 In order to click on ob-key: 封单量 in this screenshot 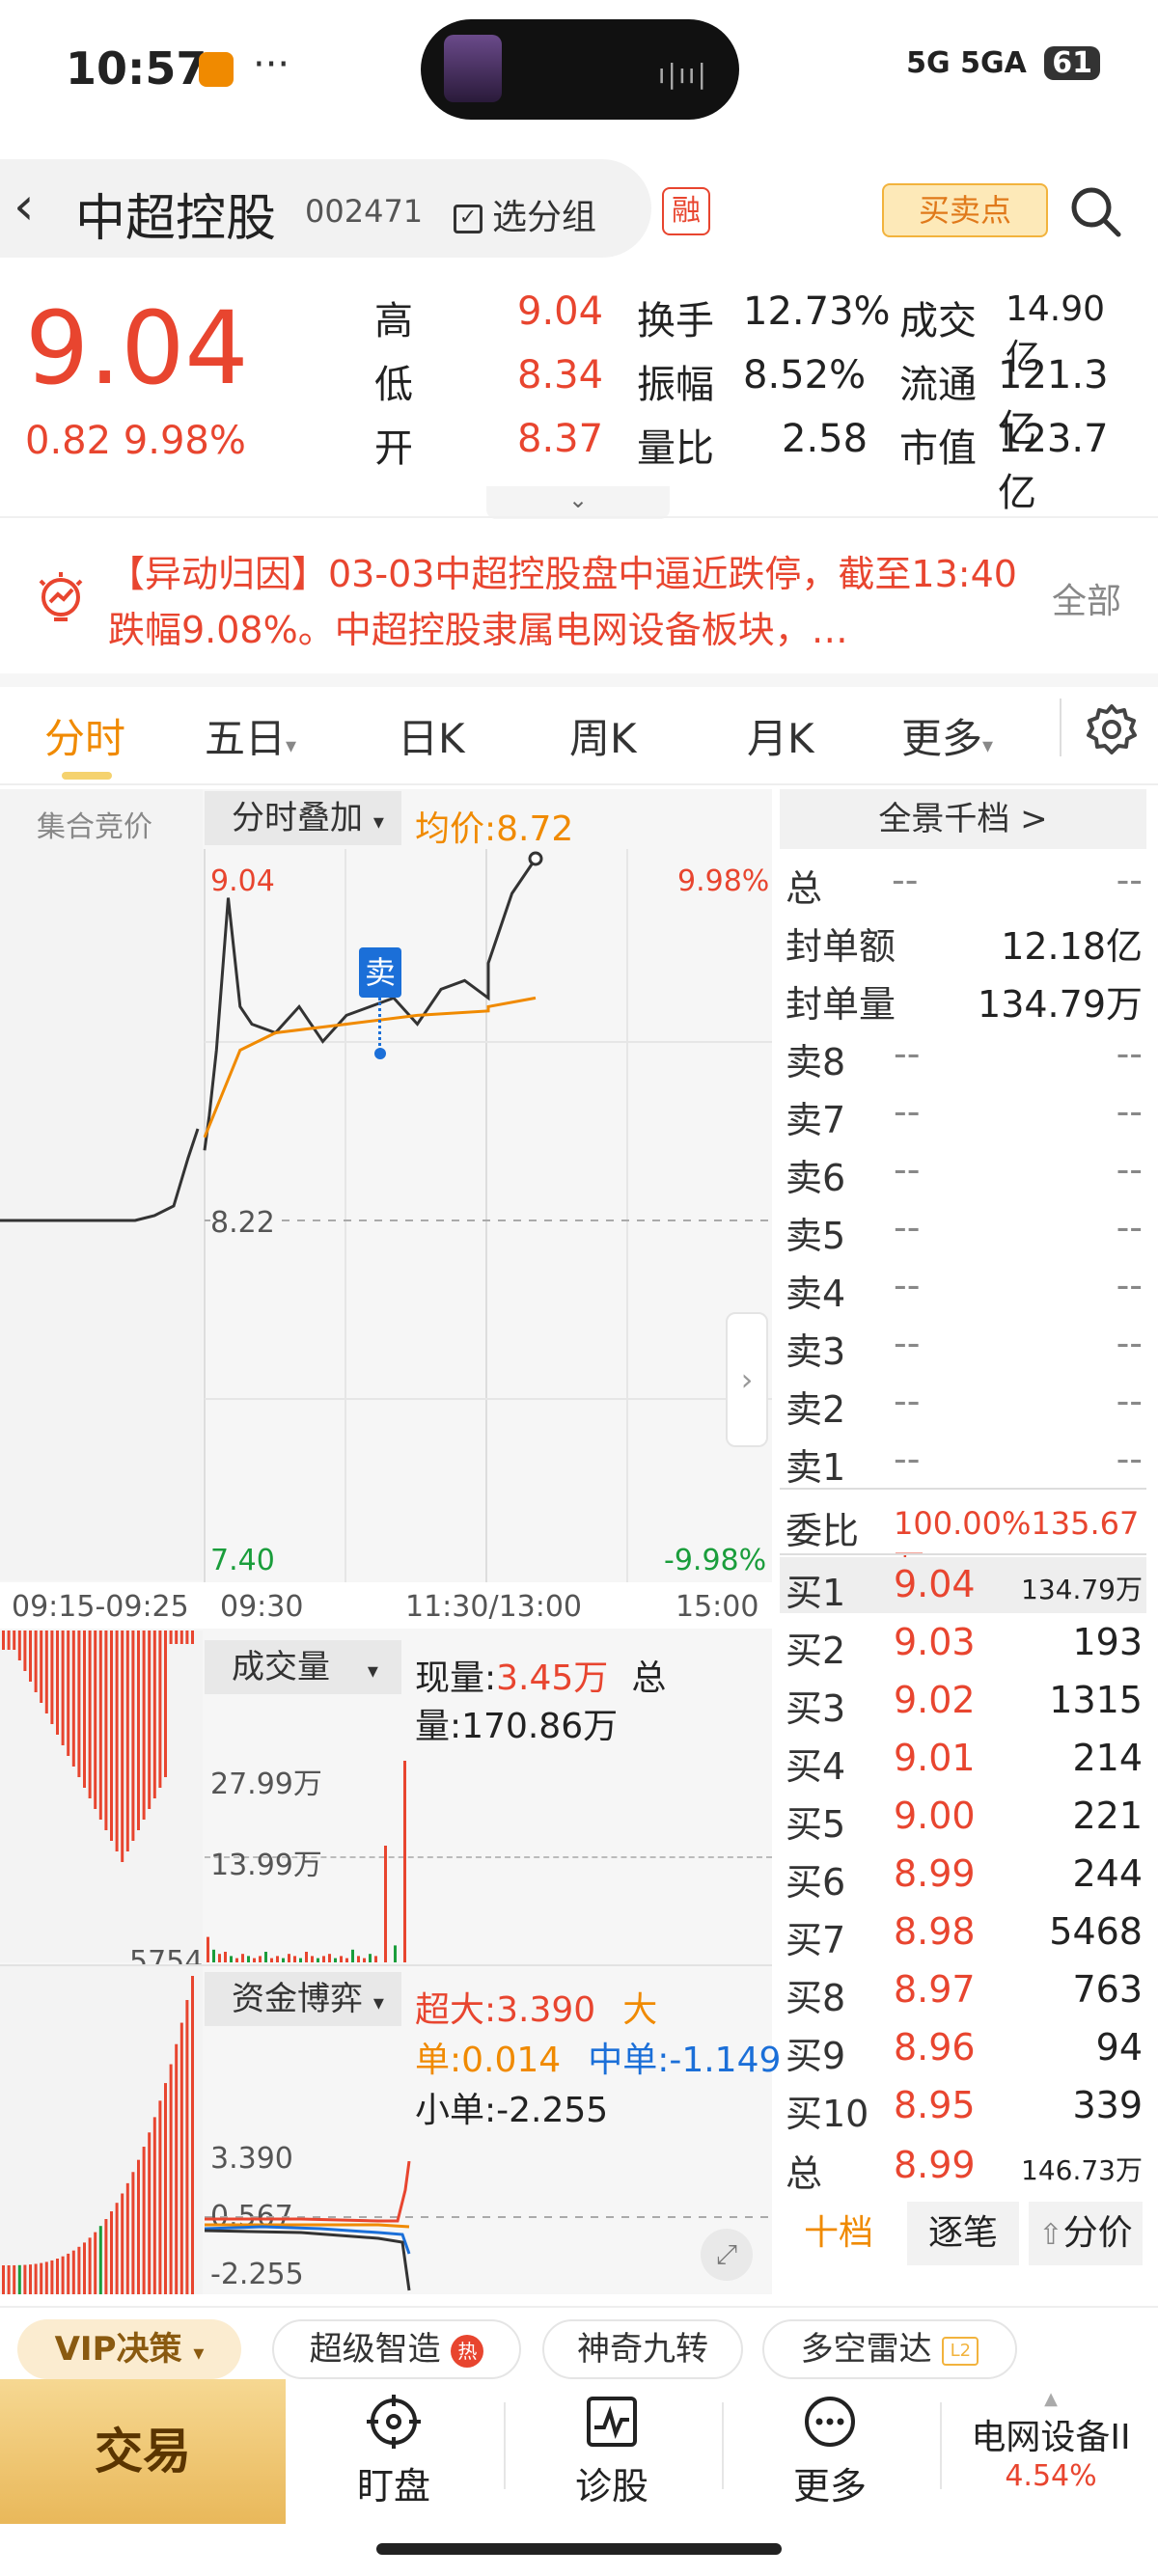, I will do `click(841, 1005)`.